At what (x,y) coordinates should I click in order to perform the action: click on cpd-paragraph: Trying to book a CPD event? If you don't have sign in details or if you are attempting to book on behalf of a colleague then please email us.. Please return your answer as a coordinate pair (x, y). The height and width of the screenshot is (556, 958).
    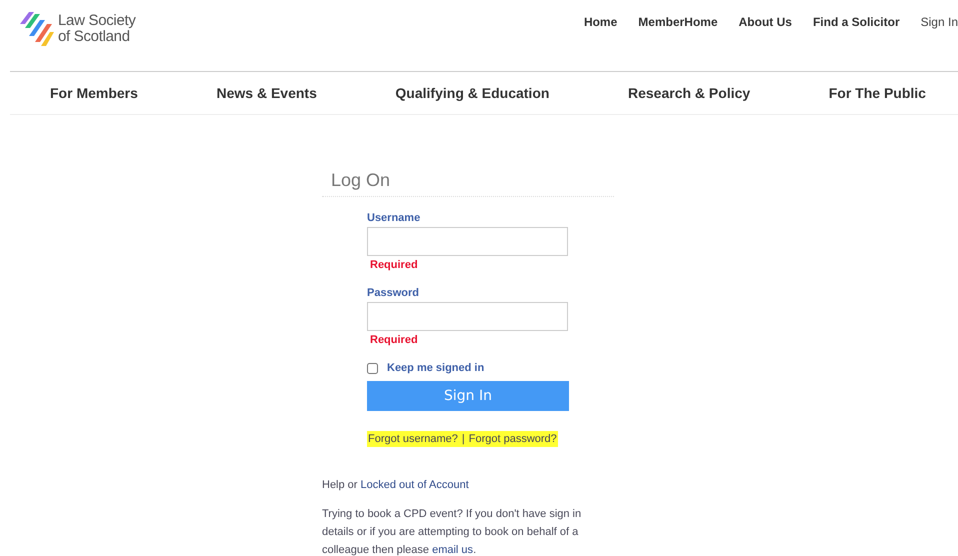
    Looking at the image, I should click on (452, 531).